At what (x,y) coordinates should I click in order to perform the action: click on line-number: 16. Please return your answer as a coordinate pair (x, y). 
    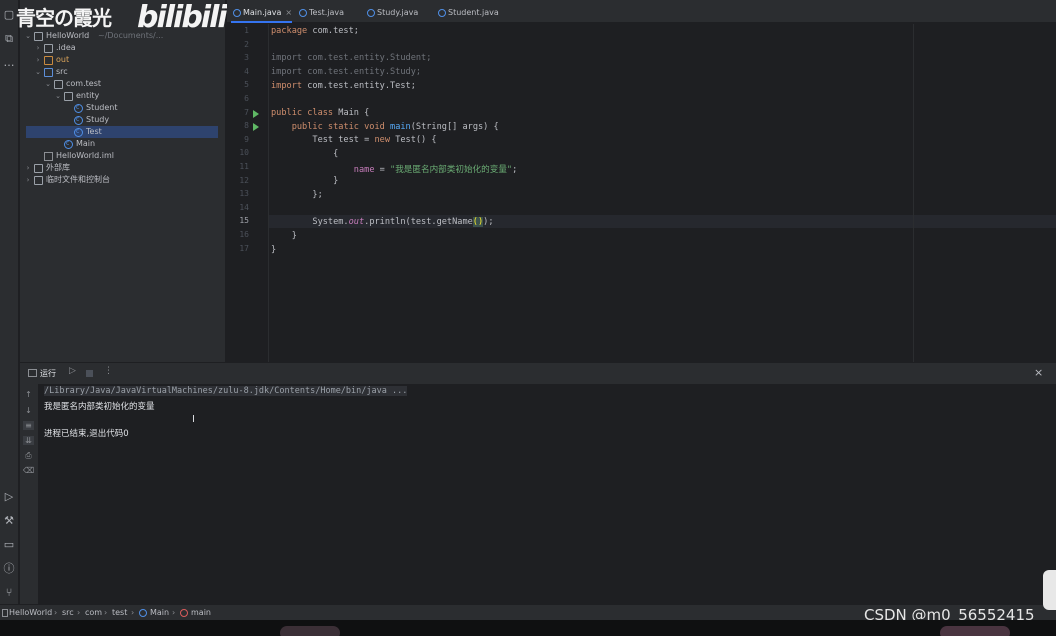
    Looking at the image, I should click on (244, 234).